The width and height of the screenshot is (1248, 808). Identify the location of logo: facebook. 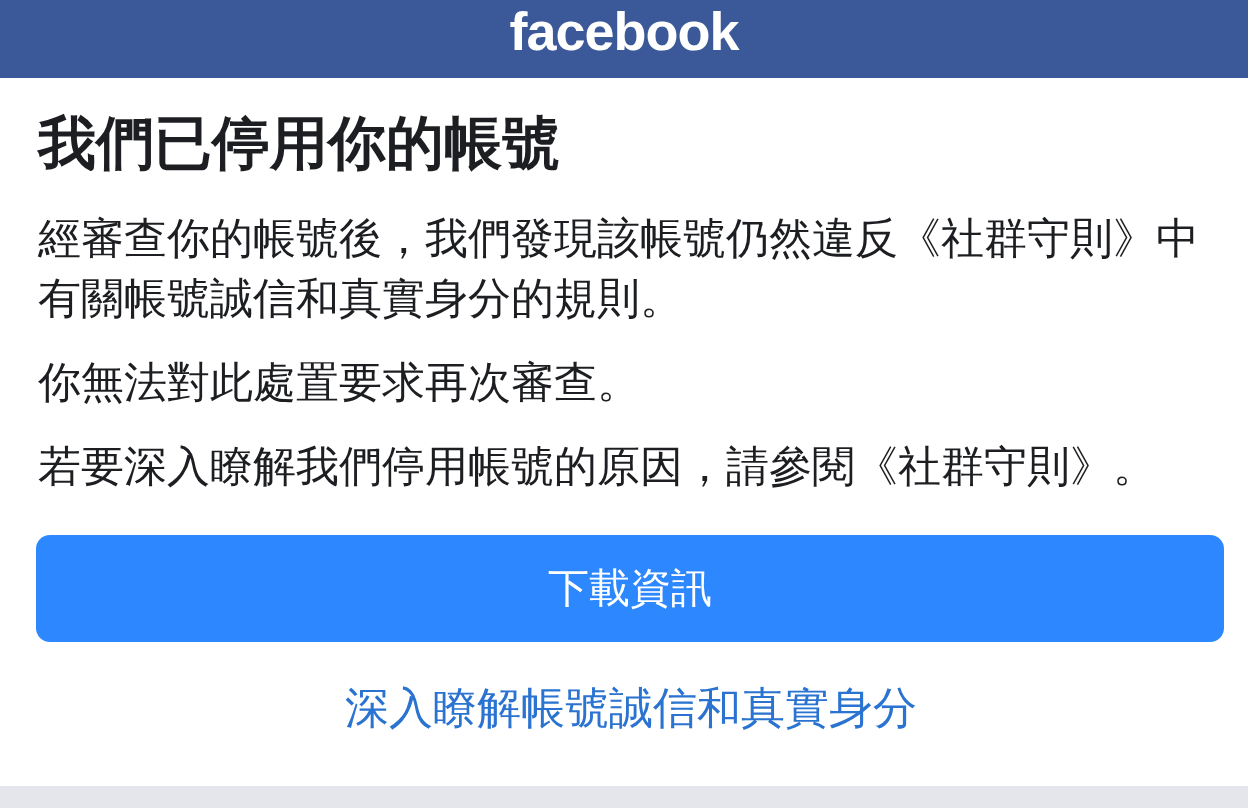
(624, 31).